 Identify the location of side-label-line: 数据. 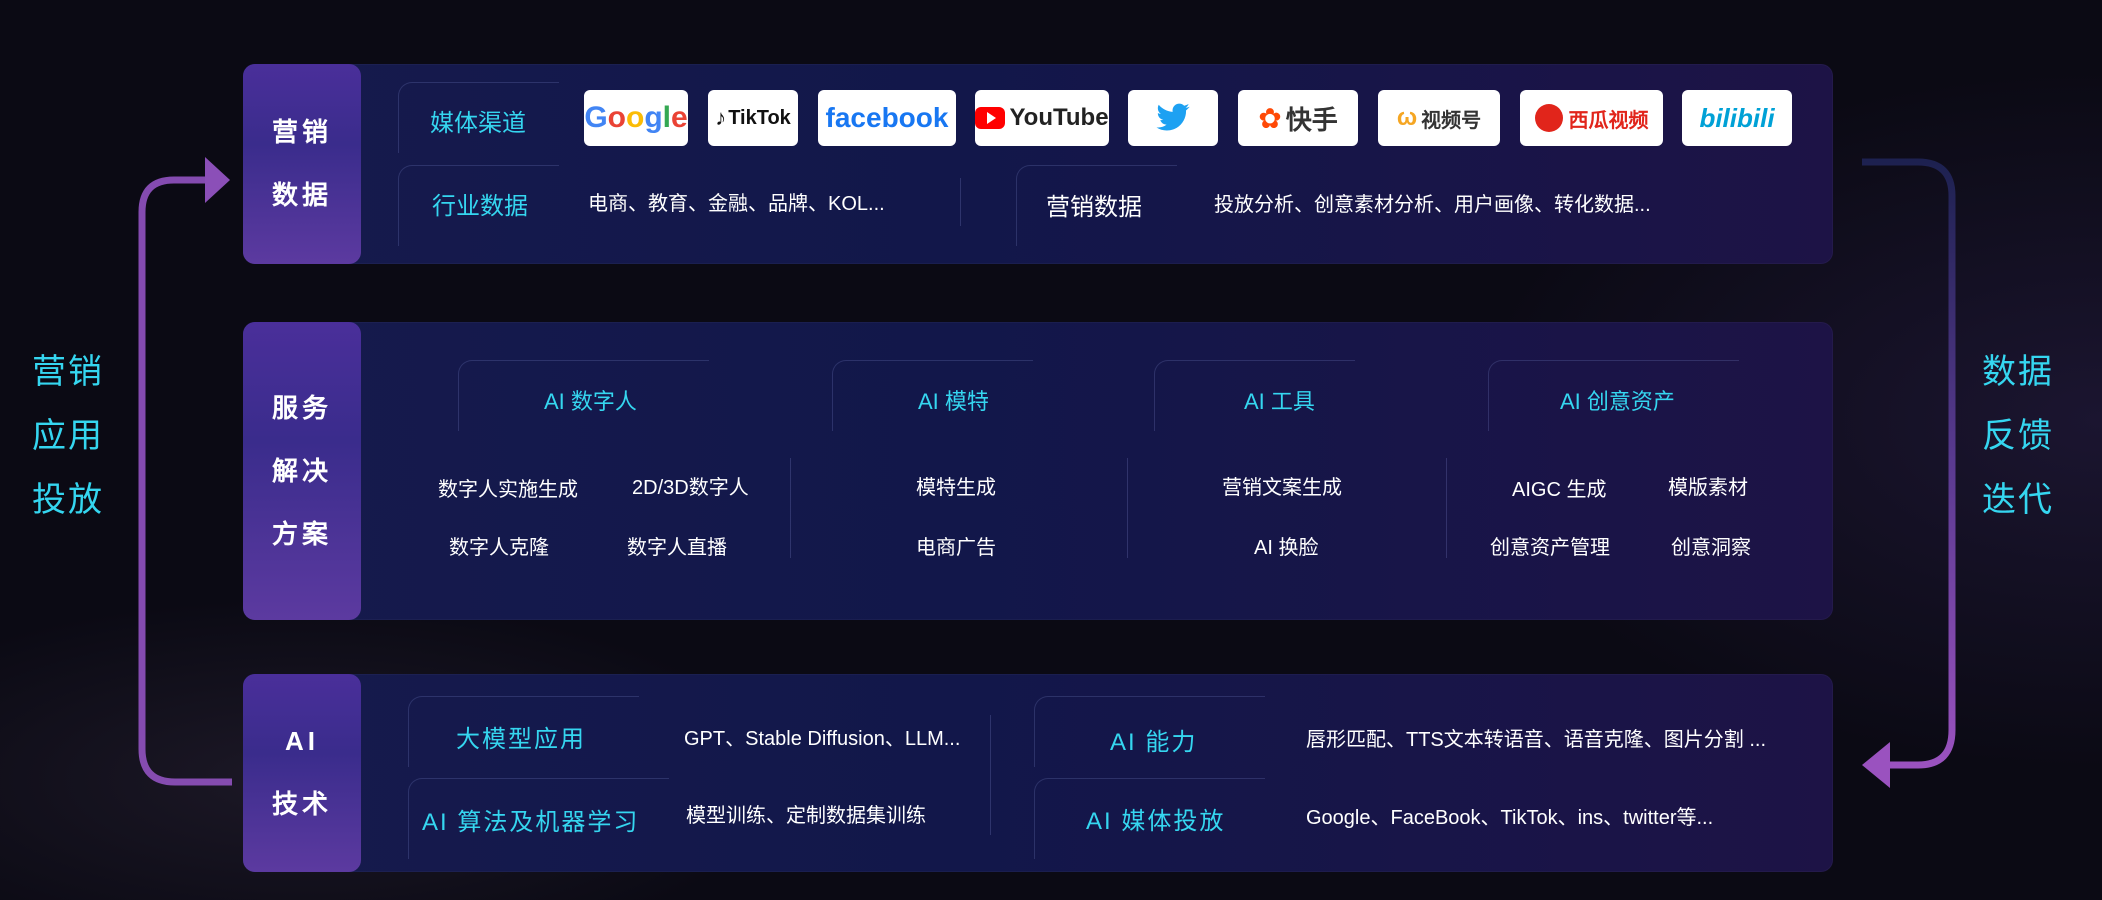
(301, 195).